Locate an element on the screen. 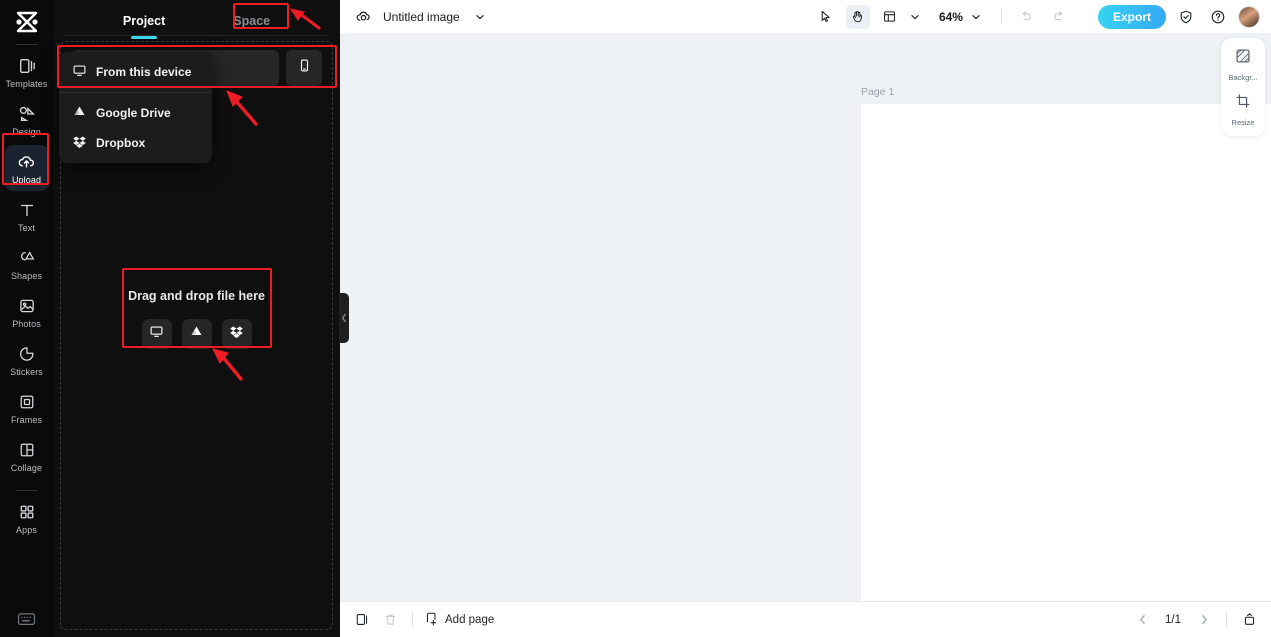 The image size is (1271, 637). zoom-level-value: 64% is located at coordinates (950, 16).